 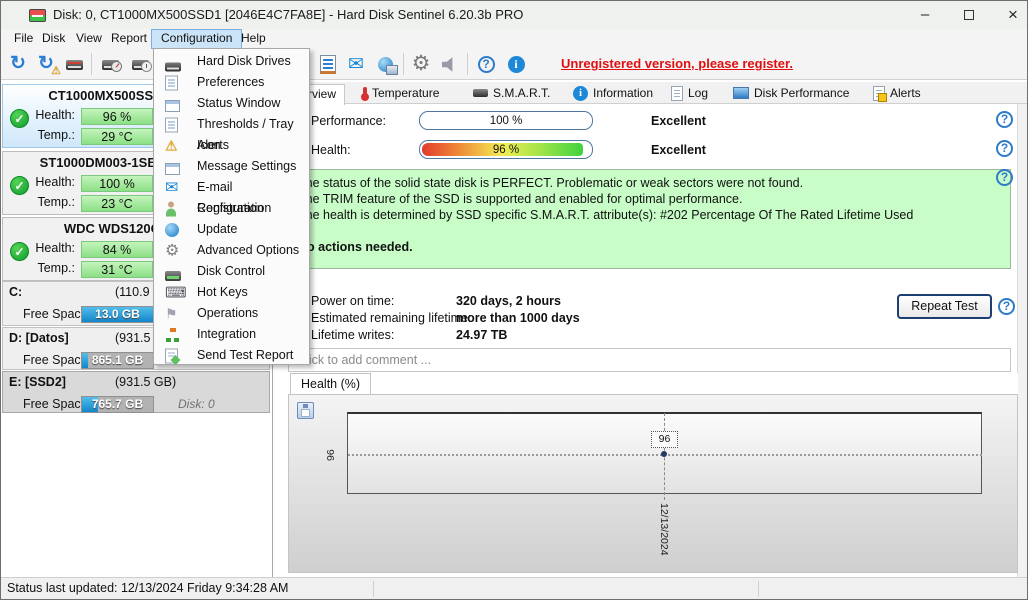 I want to click on tab-alerts: Alerts, so click(x=897, y=94).